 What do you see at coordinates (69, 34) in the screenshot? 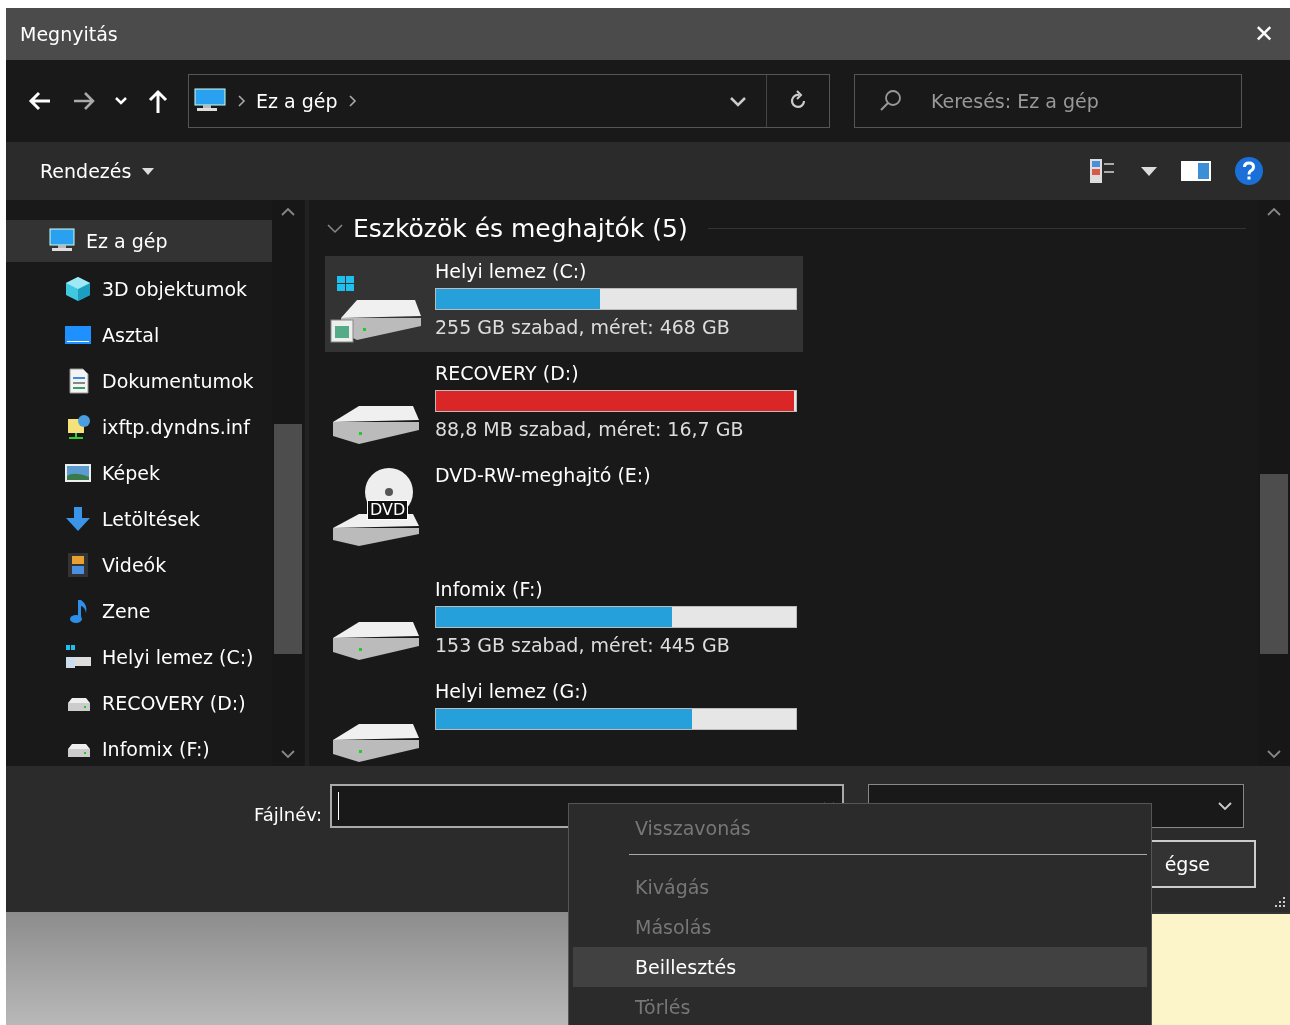
I see `window-title: Megnyitás` at bounding box center [69, 34].